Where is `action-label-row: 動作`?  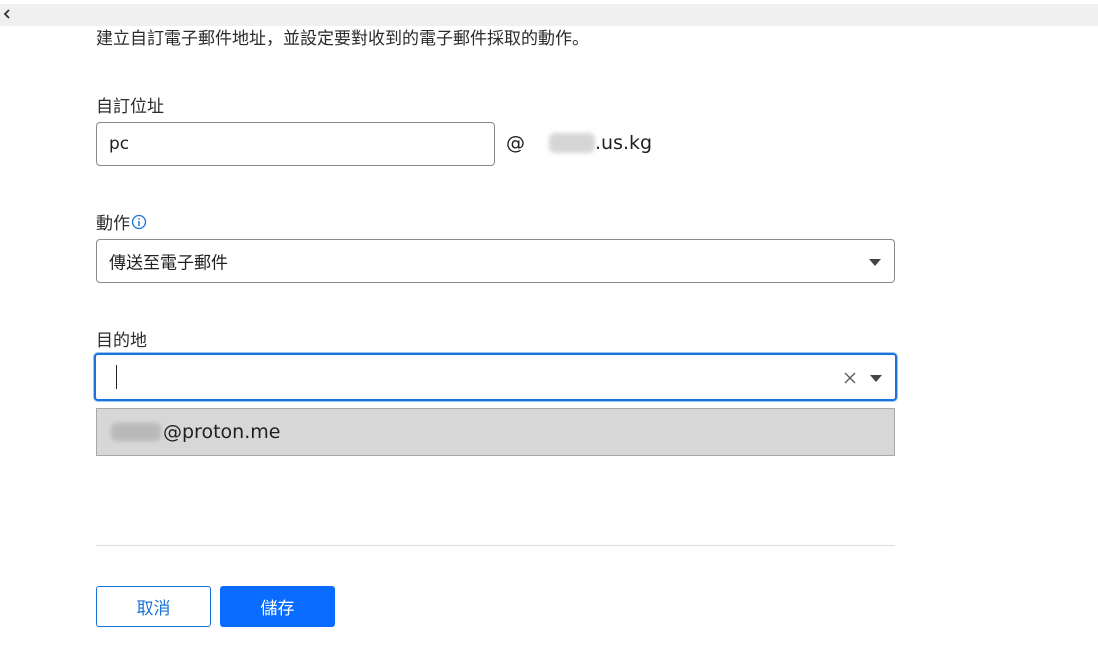 action-label-row: 動作 is located at coordinates (121, 221).